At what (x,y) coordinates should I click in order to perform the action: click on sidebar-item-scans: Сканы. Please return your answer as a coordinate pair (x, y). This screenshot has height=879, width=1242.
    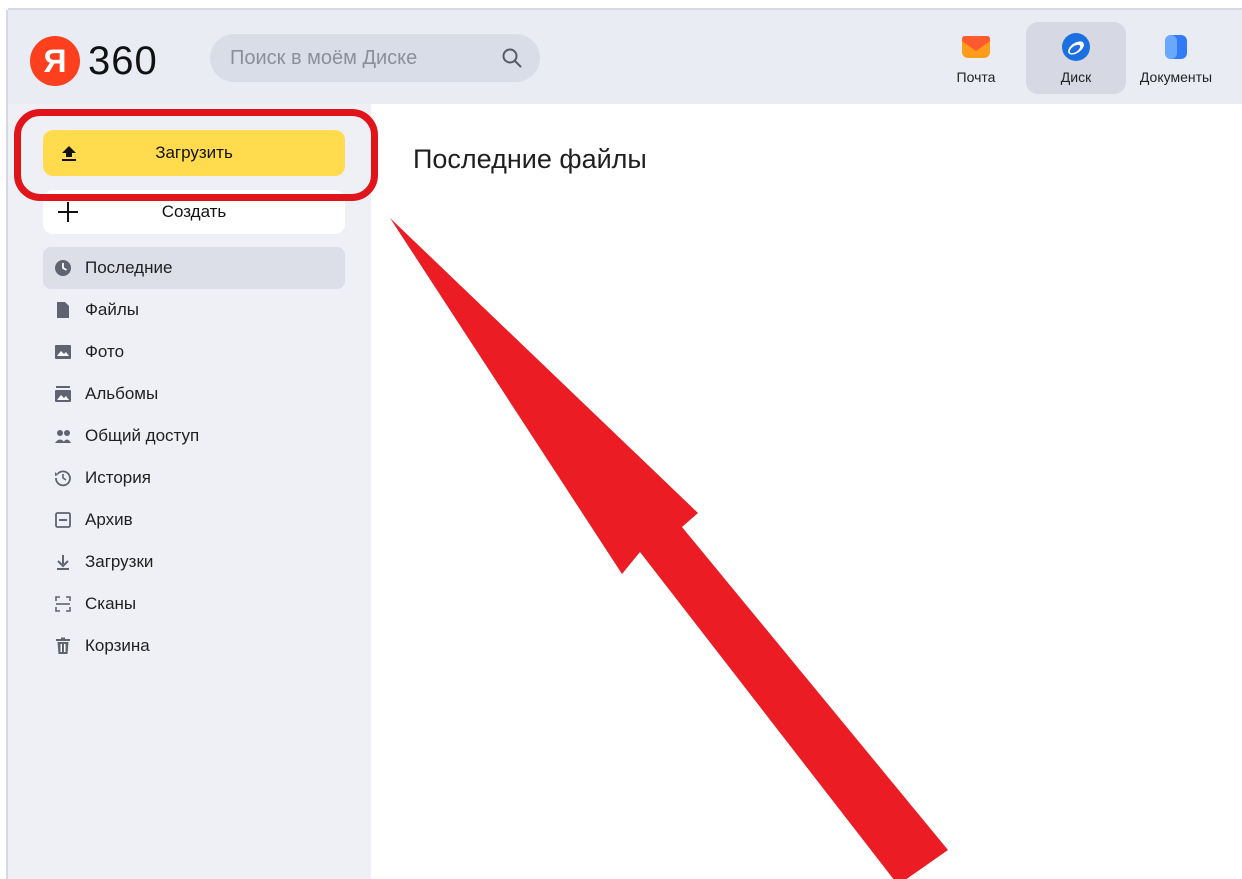
    Looking at the image, I should click on (194, 604).